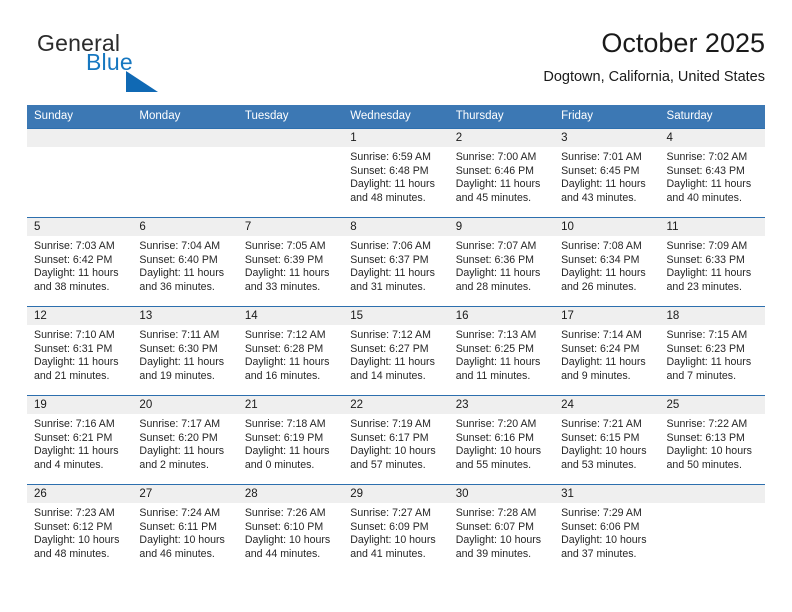  I want to click on day-number: 12, so click(80, 316).